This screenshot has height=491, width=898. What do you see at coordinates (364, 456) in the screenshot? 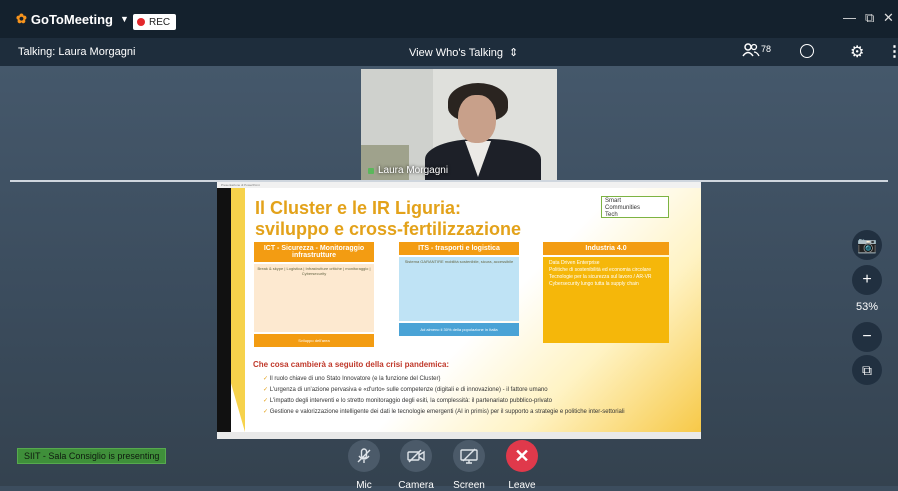
I see `mic-muted-icon` at bounding box center [364, 456].